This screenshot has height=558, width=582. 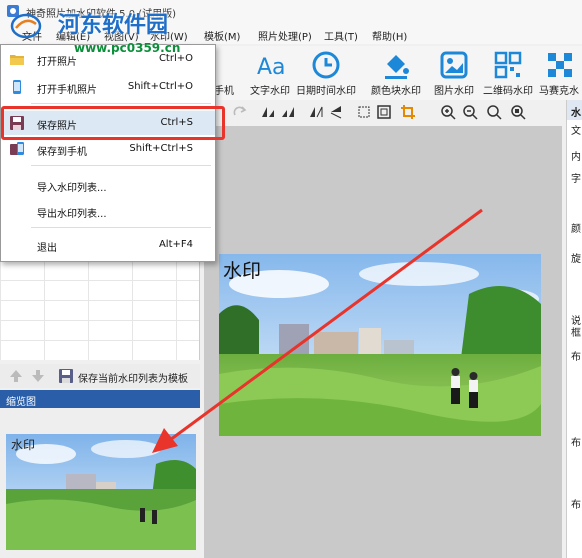 What do you see at coordinates (222, 35) in the screenshot?
I see `menu-template: 模板(M)` at bounding box center [222, 35].